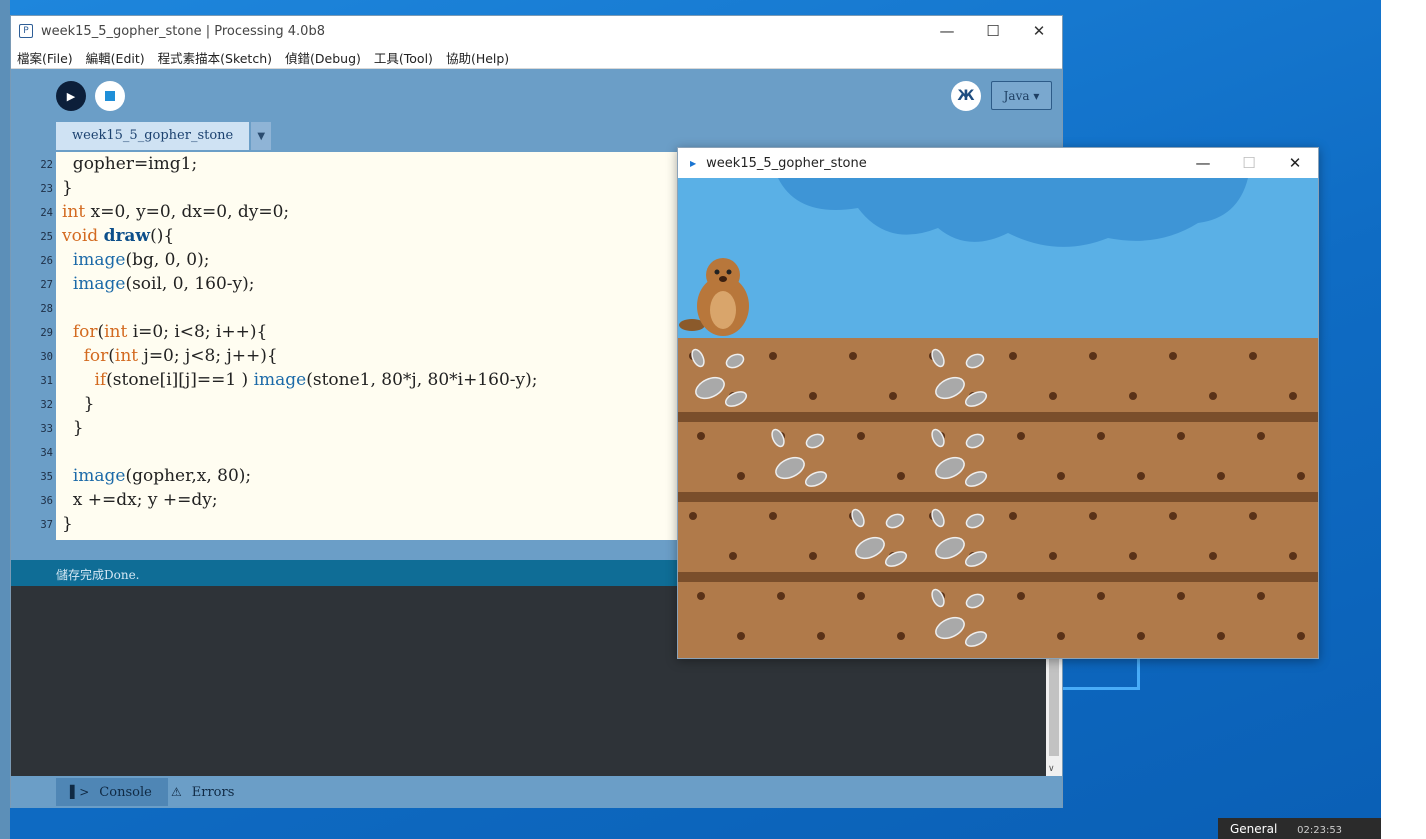 Image resolution: width=1426 pixels, height=839 pixels. What do you see at coordinates (153, 136) in the screenshot?
I see `tab-week15_5_gopher_stone: week15_5_gopher_stone` at bounding box center [153, 136].